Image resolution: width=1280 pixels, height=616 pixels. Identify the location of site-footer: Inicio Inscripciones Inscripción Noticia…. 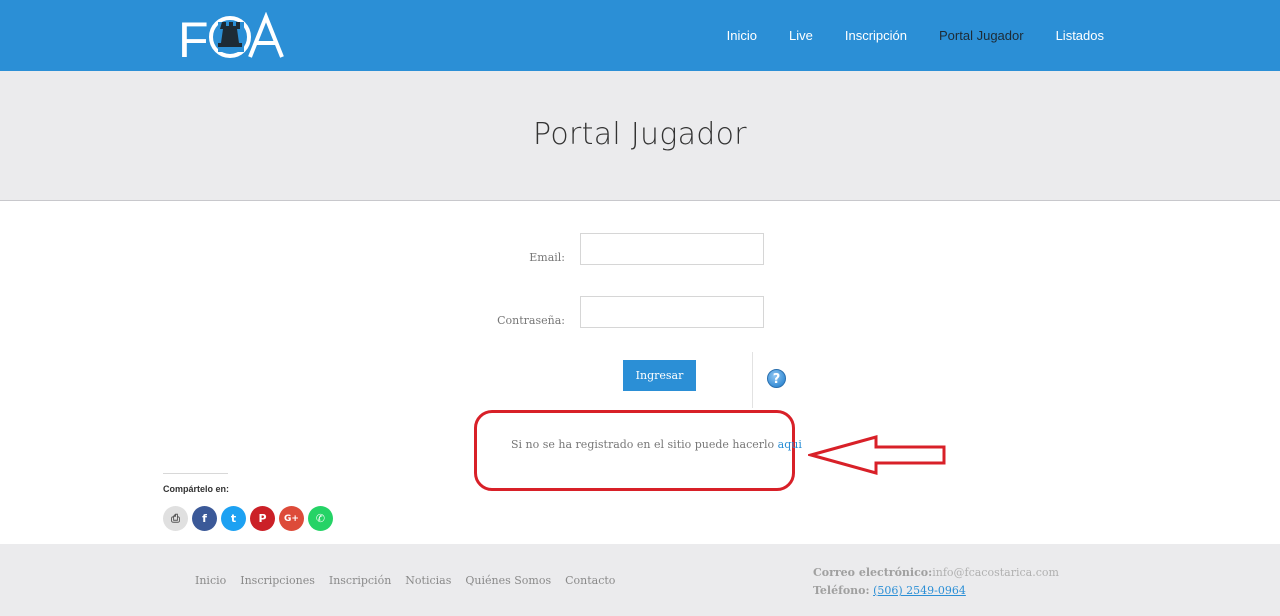
(640, 580).